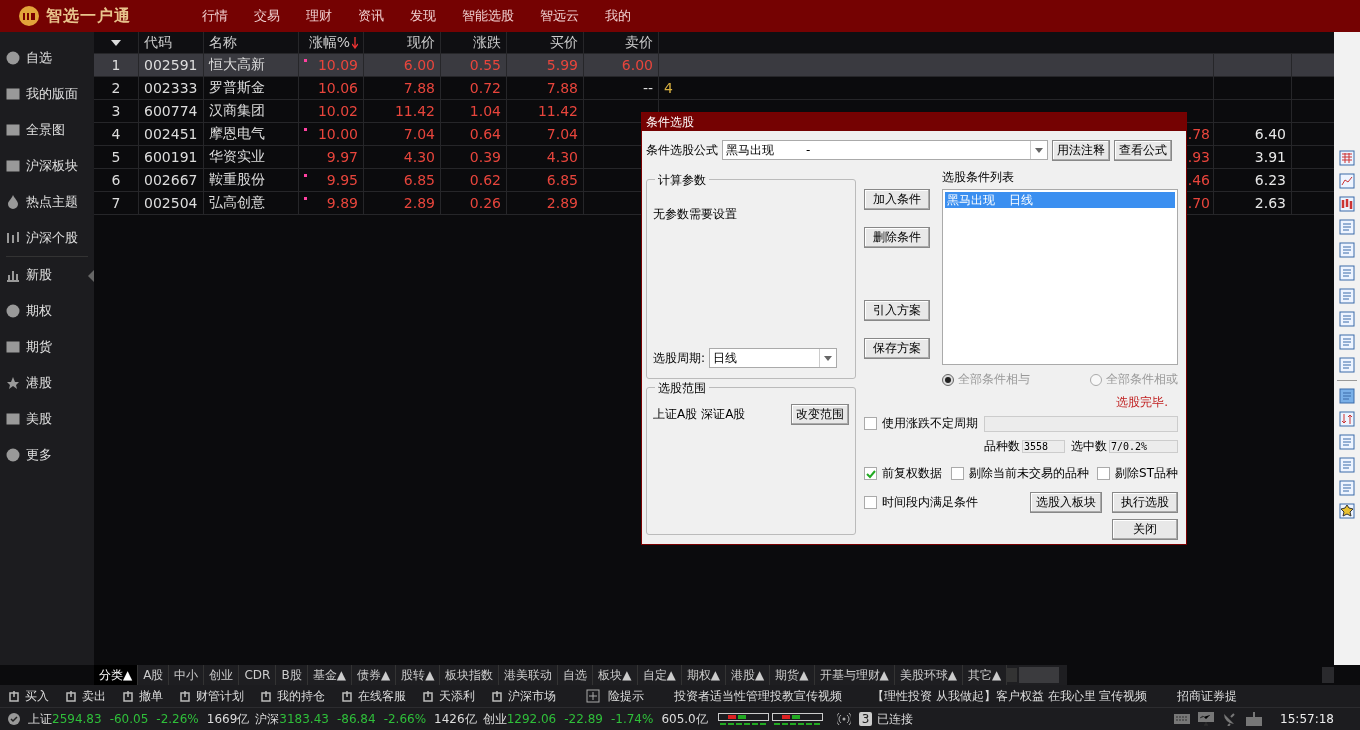  Describe the element at coordinates (576, 675) in the screenshot. I see `market-tab: 自选` at that location.